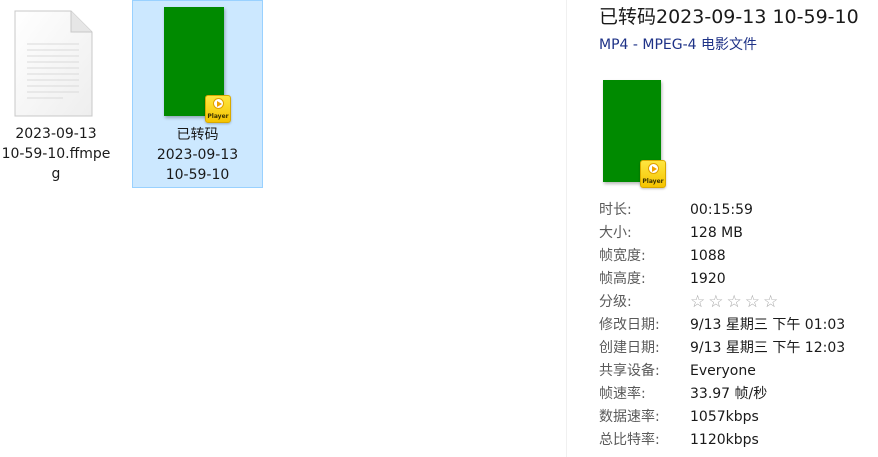 The width and height of the screenshot is (878, 457). What do you see at coordinates (767, 325) in the screenshot?
I see `property-value: 9/13 星期三 下午 01:03` at bounding box center [767, 325].